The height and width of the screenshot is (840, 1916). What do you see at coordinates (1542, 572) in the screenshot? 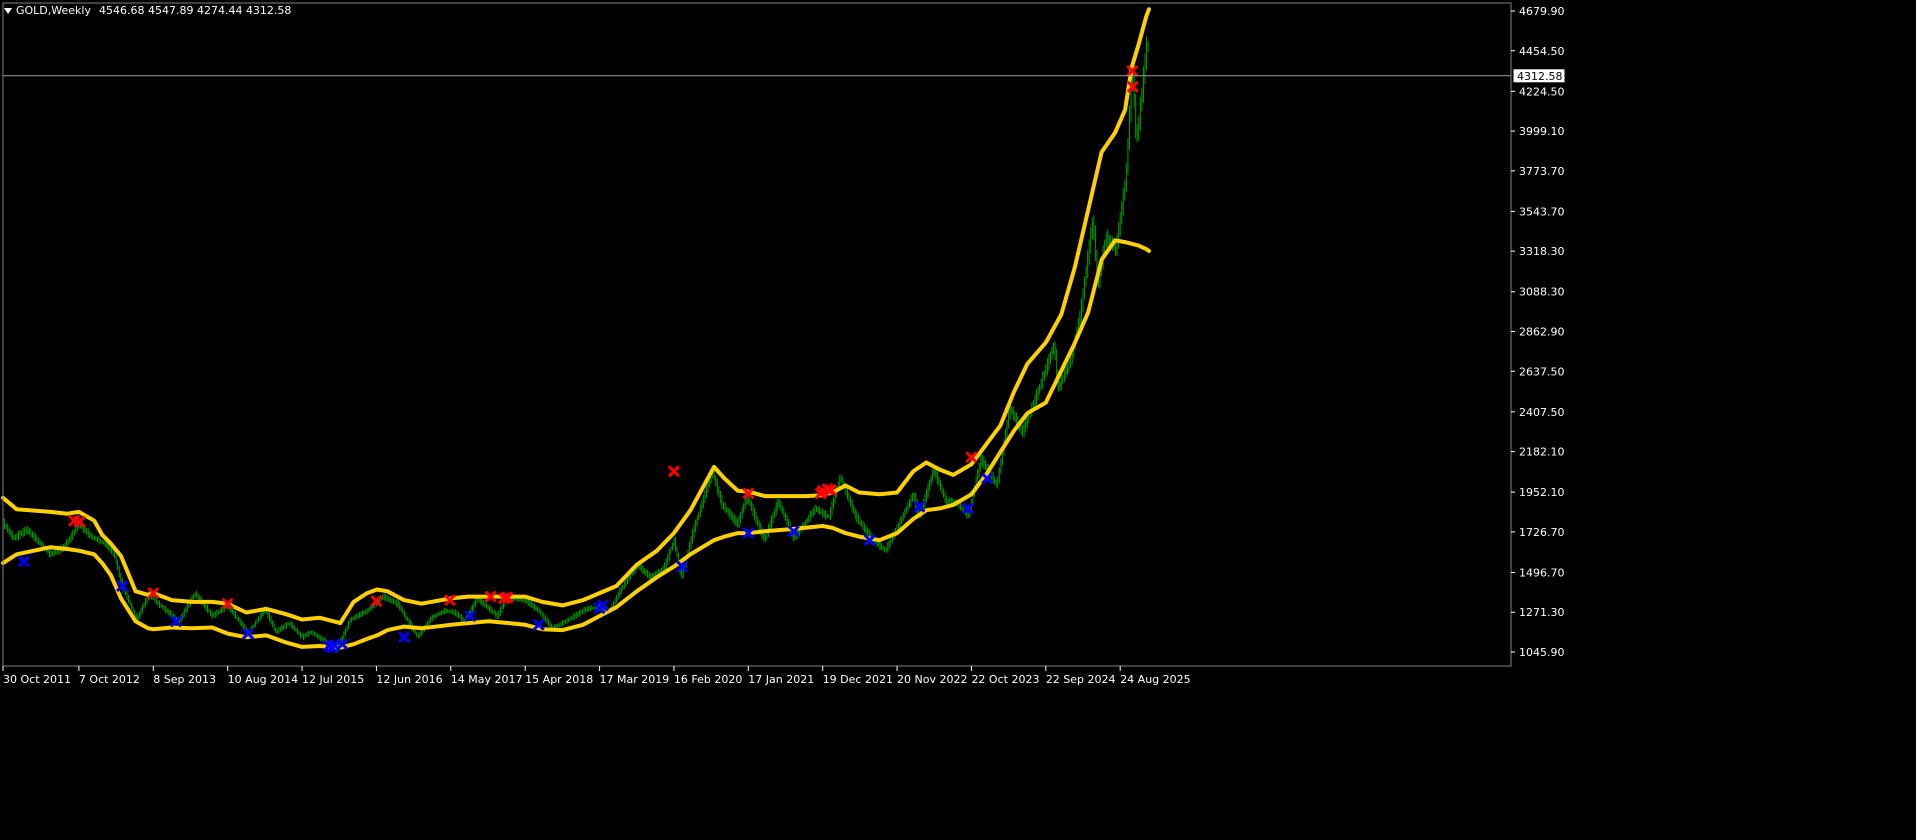
I see `y-tick-label: 1496.70` at bounding box center [1542, 572].